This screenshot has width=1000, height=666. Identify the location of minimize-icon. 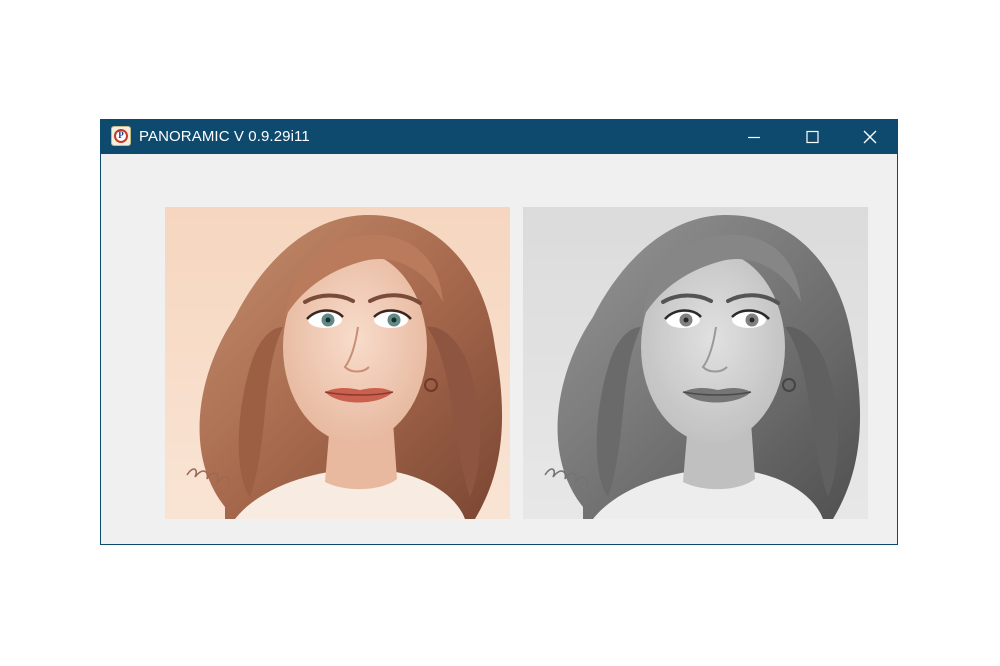
(754, 137).